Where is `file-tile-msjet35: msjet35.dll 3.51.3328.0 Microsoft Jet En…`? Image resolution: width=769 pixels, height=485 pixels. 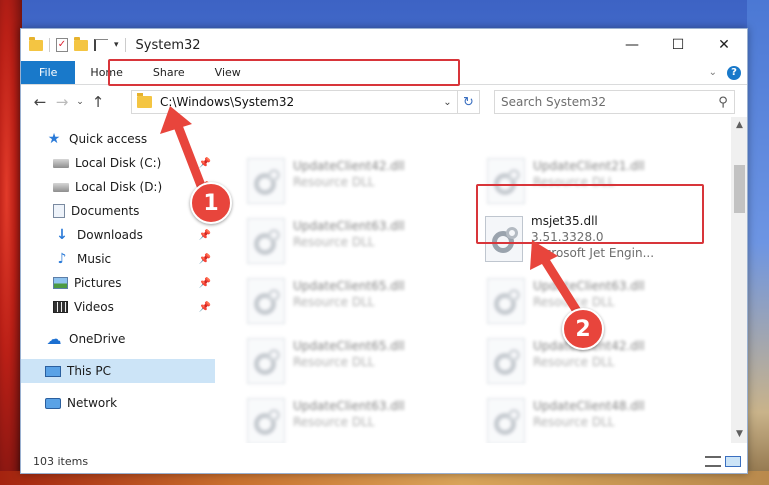
file-tile-msjet35: msjet35.dll 3.51.3328.0 Microsoft Jet En… is located at coordinates (594, 241).